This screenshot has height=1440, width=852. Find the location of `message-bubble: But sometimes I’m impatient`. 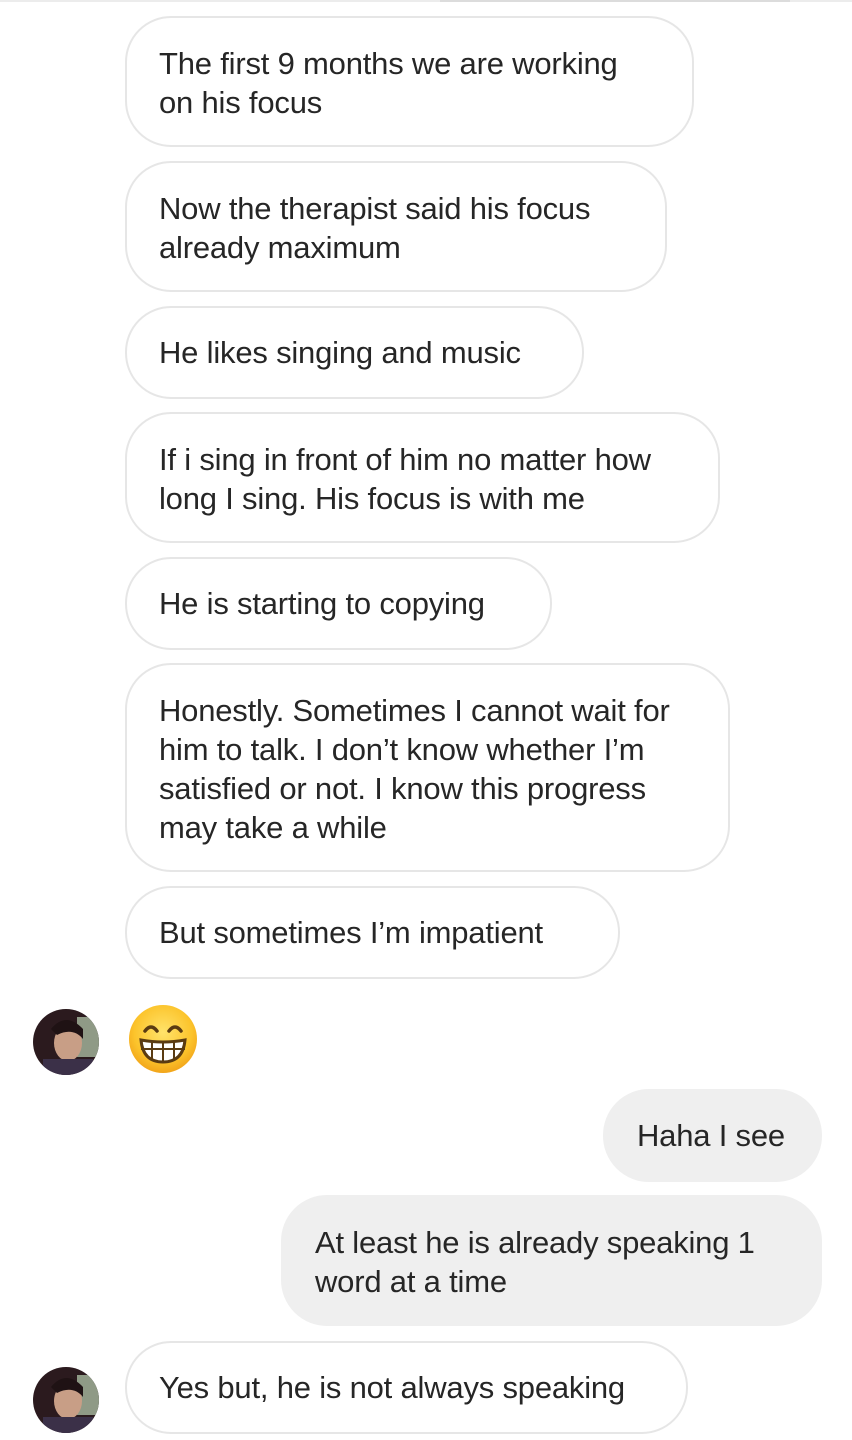

message-bubble: But sometimes I’m impatient is located at coordinates (372, 932).